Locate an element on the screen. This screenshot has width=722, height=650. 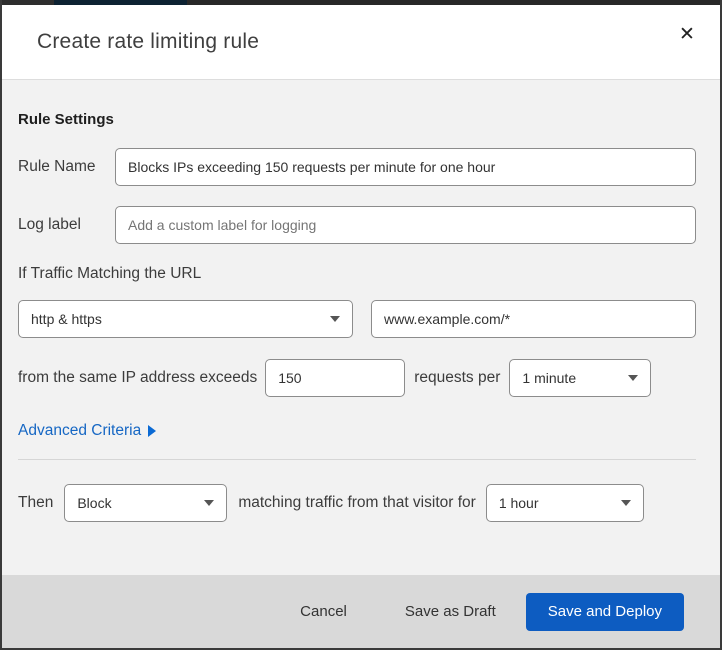
action-select: Block is located at coordinates (146, 503).